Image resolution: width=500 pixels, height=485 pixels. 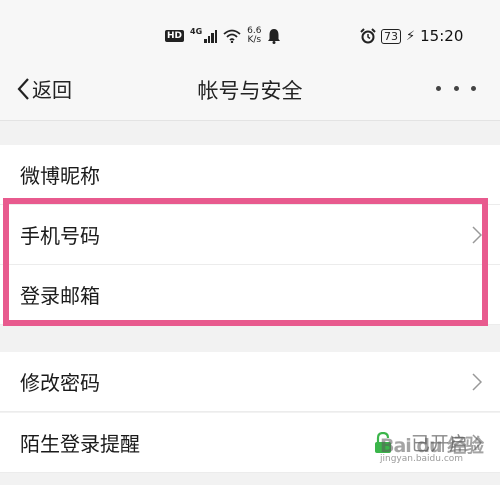 I want to click on phone-number-label: 手机号码, so click(x=60, y=236).